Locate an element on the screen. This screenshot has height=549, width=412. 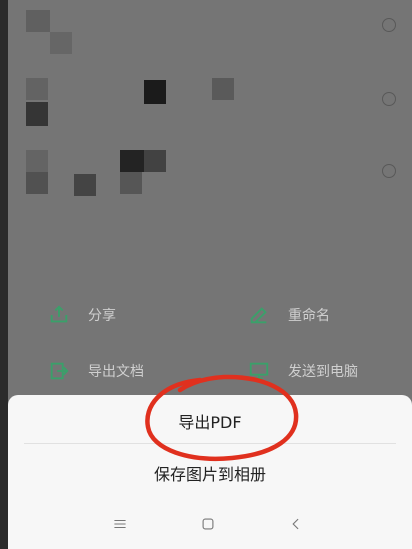
edit-icon is located at coordinates (258, 315).